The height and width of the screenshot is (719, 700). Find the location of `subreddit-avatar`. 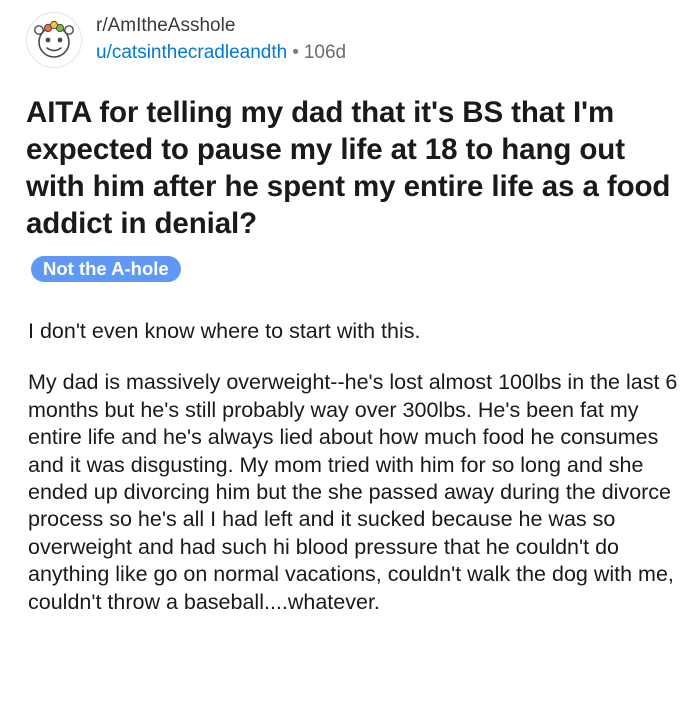

subreddit-avatar is located at coordinates (54, 40).